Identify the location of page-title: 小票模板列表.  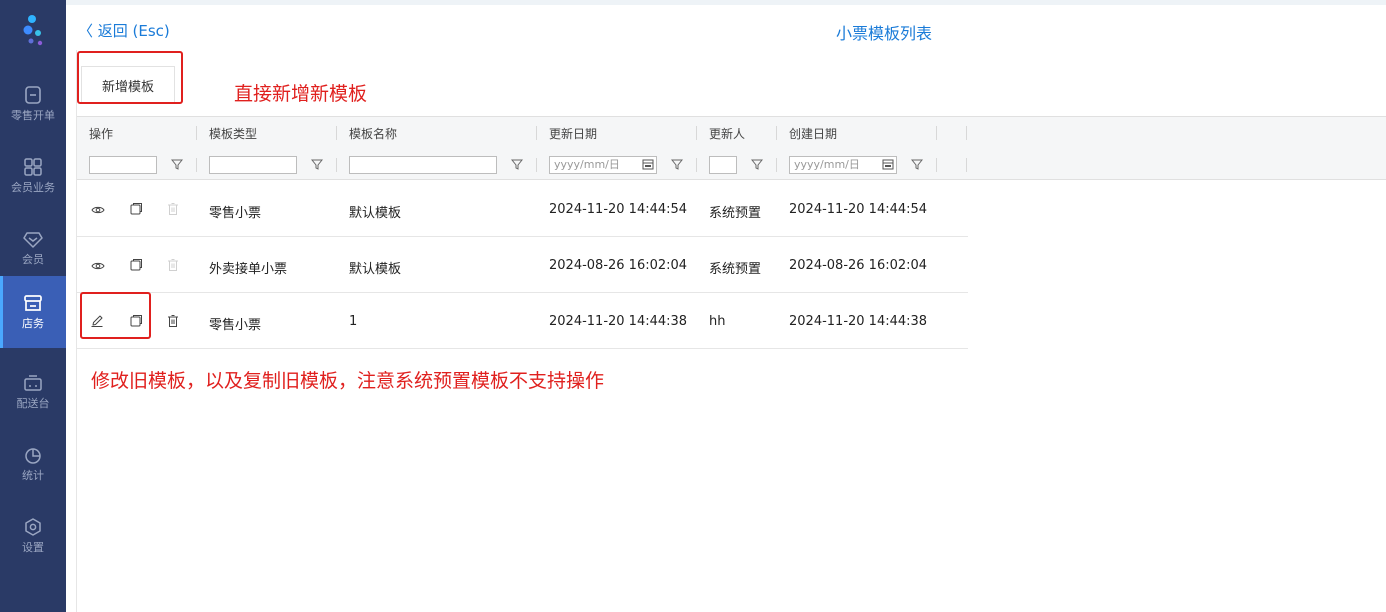
(884, 33).